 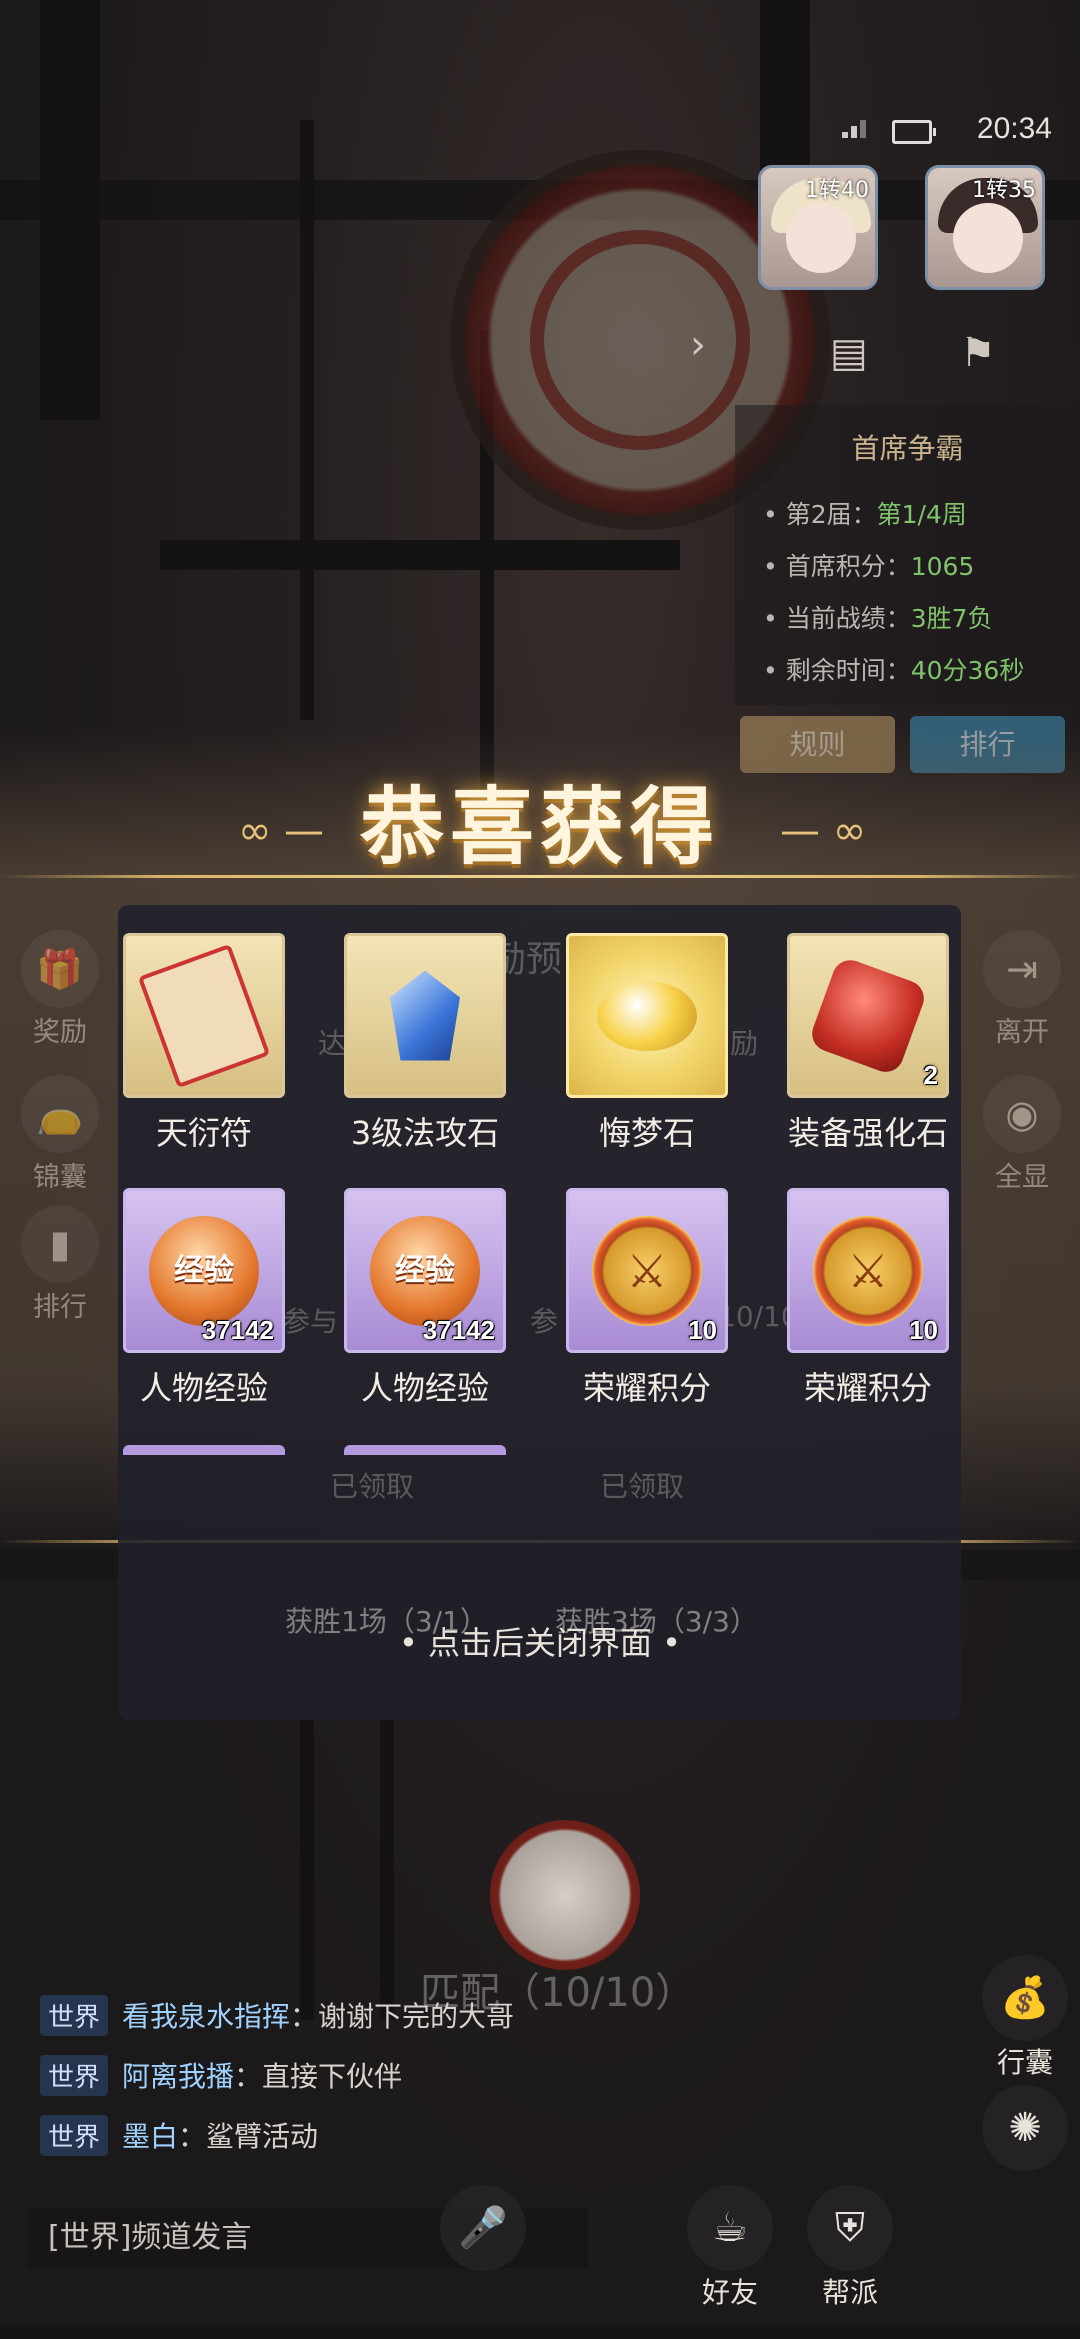 I want to click on score-row: • 首席积分：1065, so click(x=869, y=566).